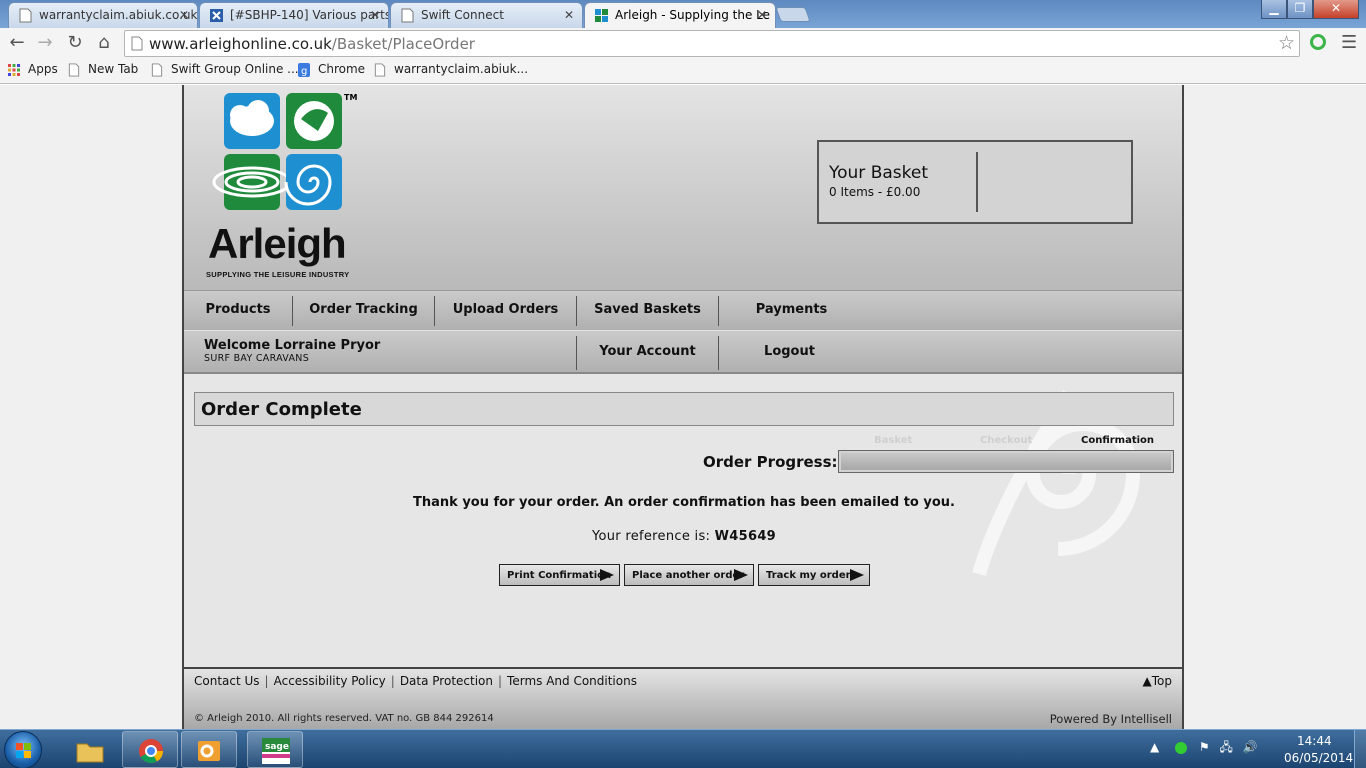 The image size is (1366, 768). Describe the element at coordinates (814, 575) in the screenshot. I see `track-my-orders-button: Track my orders` at that location.